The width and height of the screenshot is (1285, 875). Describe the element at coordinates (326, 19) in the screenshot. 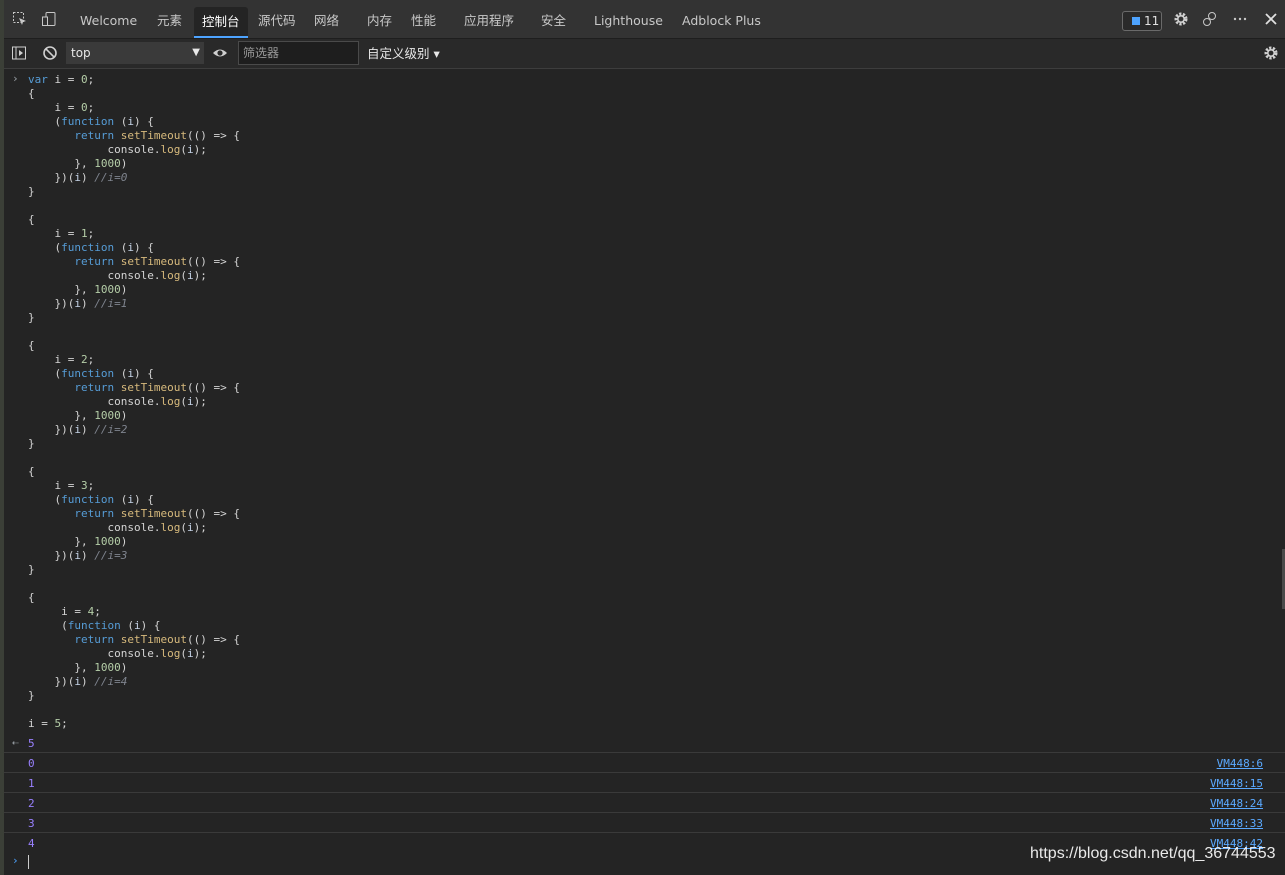

I see `tab-network: 网络` at that location.